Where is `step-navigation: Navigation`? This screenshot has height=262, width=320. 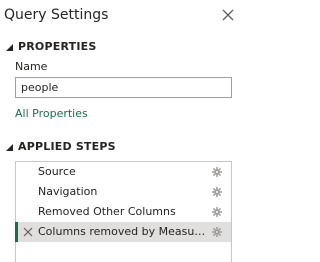
step-navigation: Navigation is located at coordinates (123, 192).